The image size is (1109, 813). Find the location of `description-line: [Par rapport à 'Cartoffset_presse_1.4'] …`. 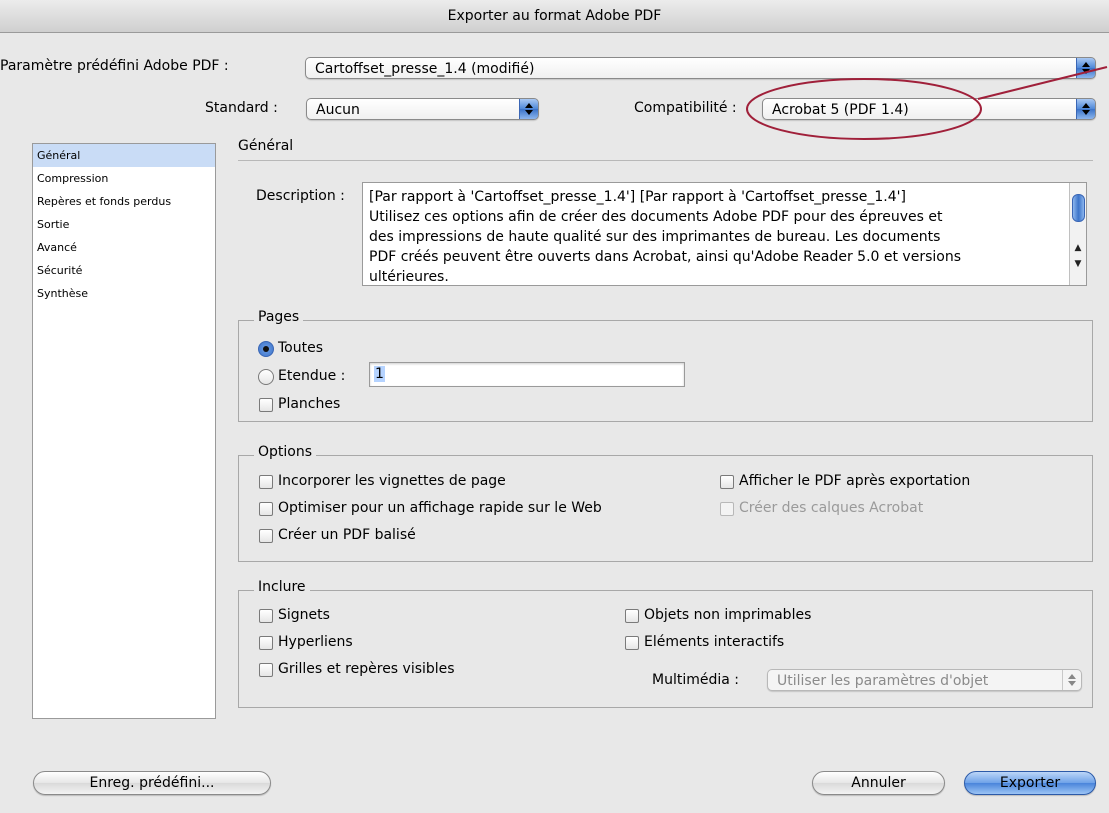

description-line: [Par rapport à 'Cartoffset_presse_1.4'] … is located at coordinates (637, 197).